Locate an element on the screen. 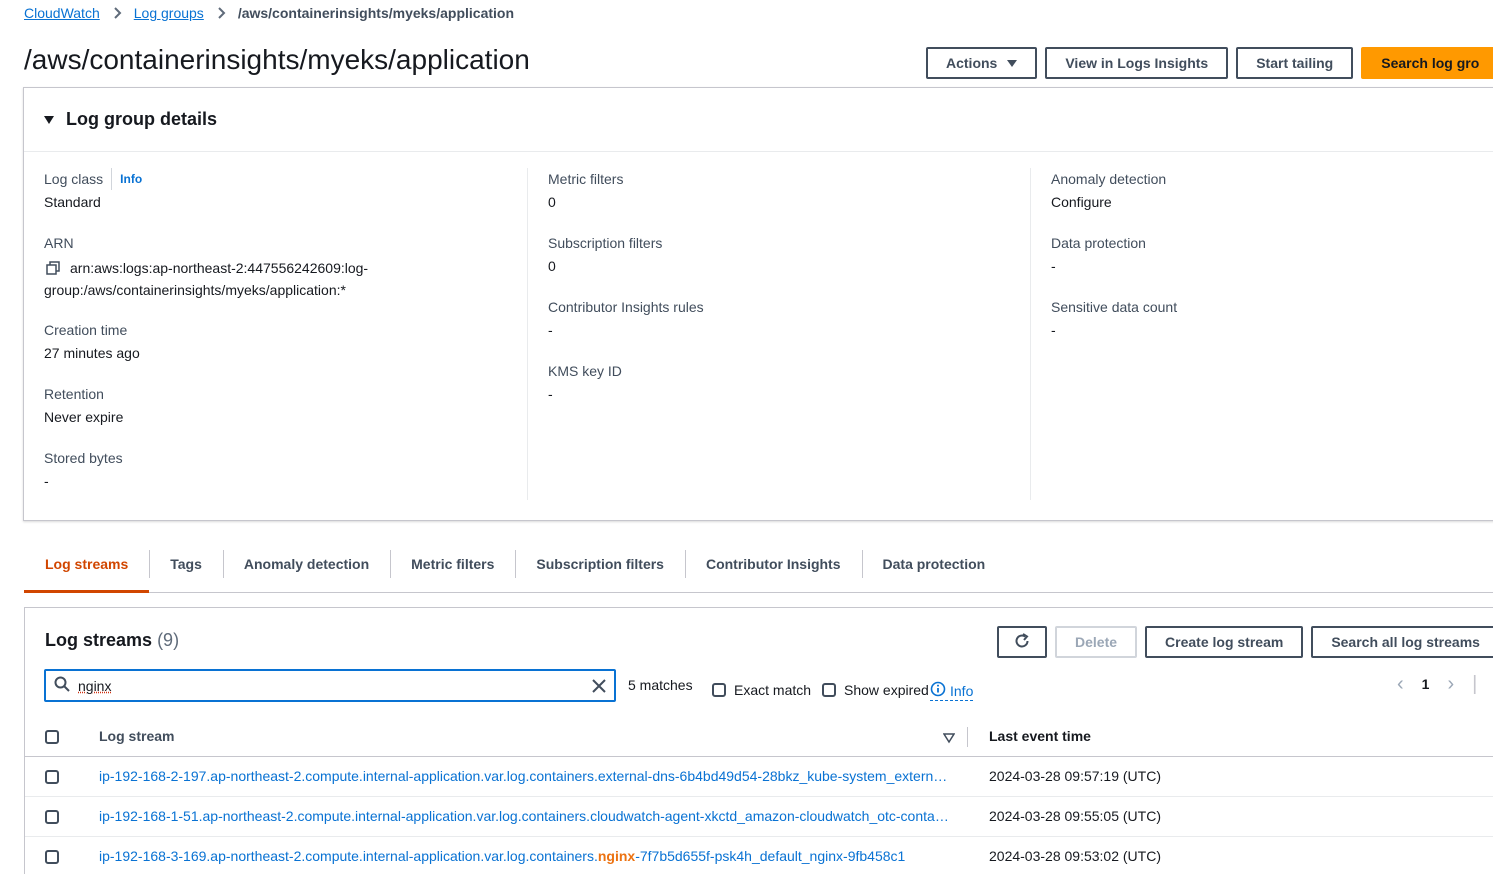  copy-icon is located at coordinates (54, 267).